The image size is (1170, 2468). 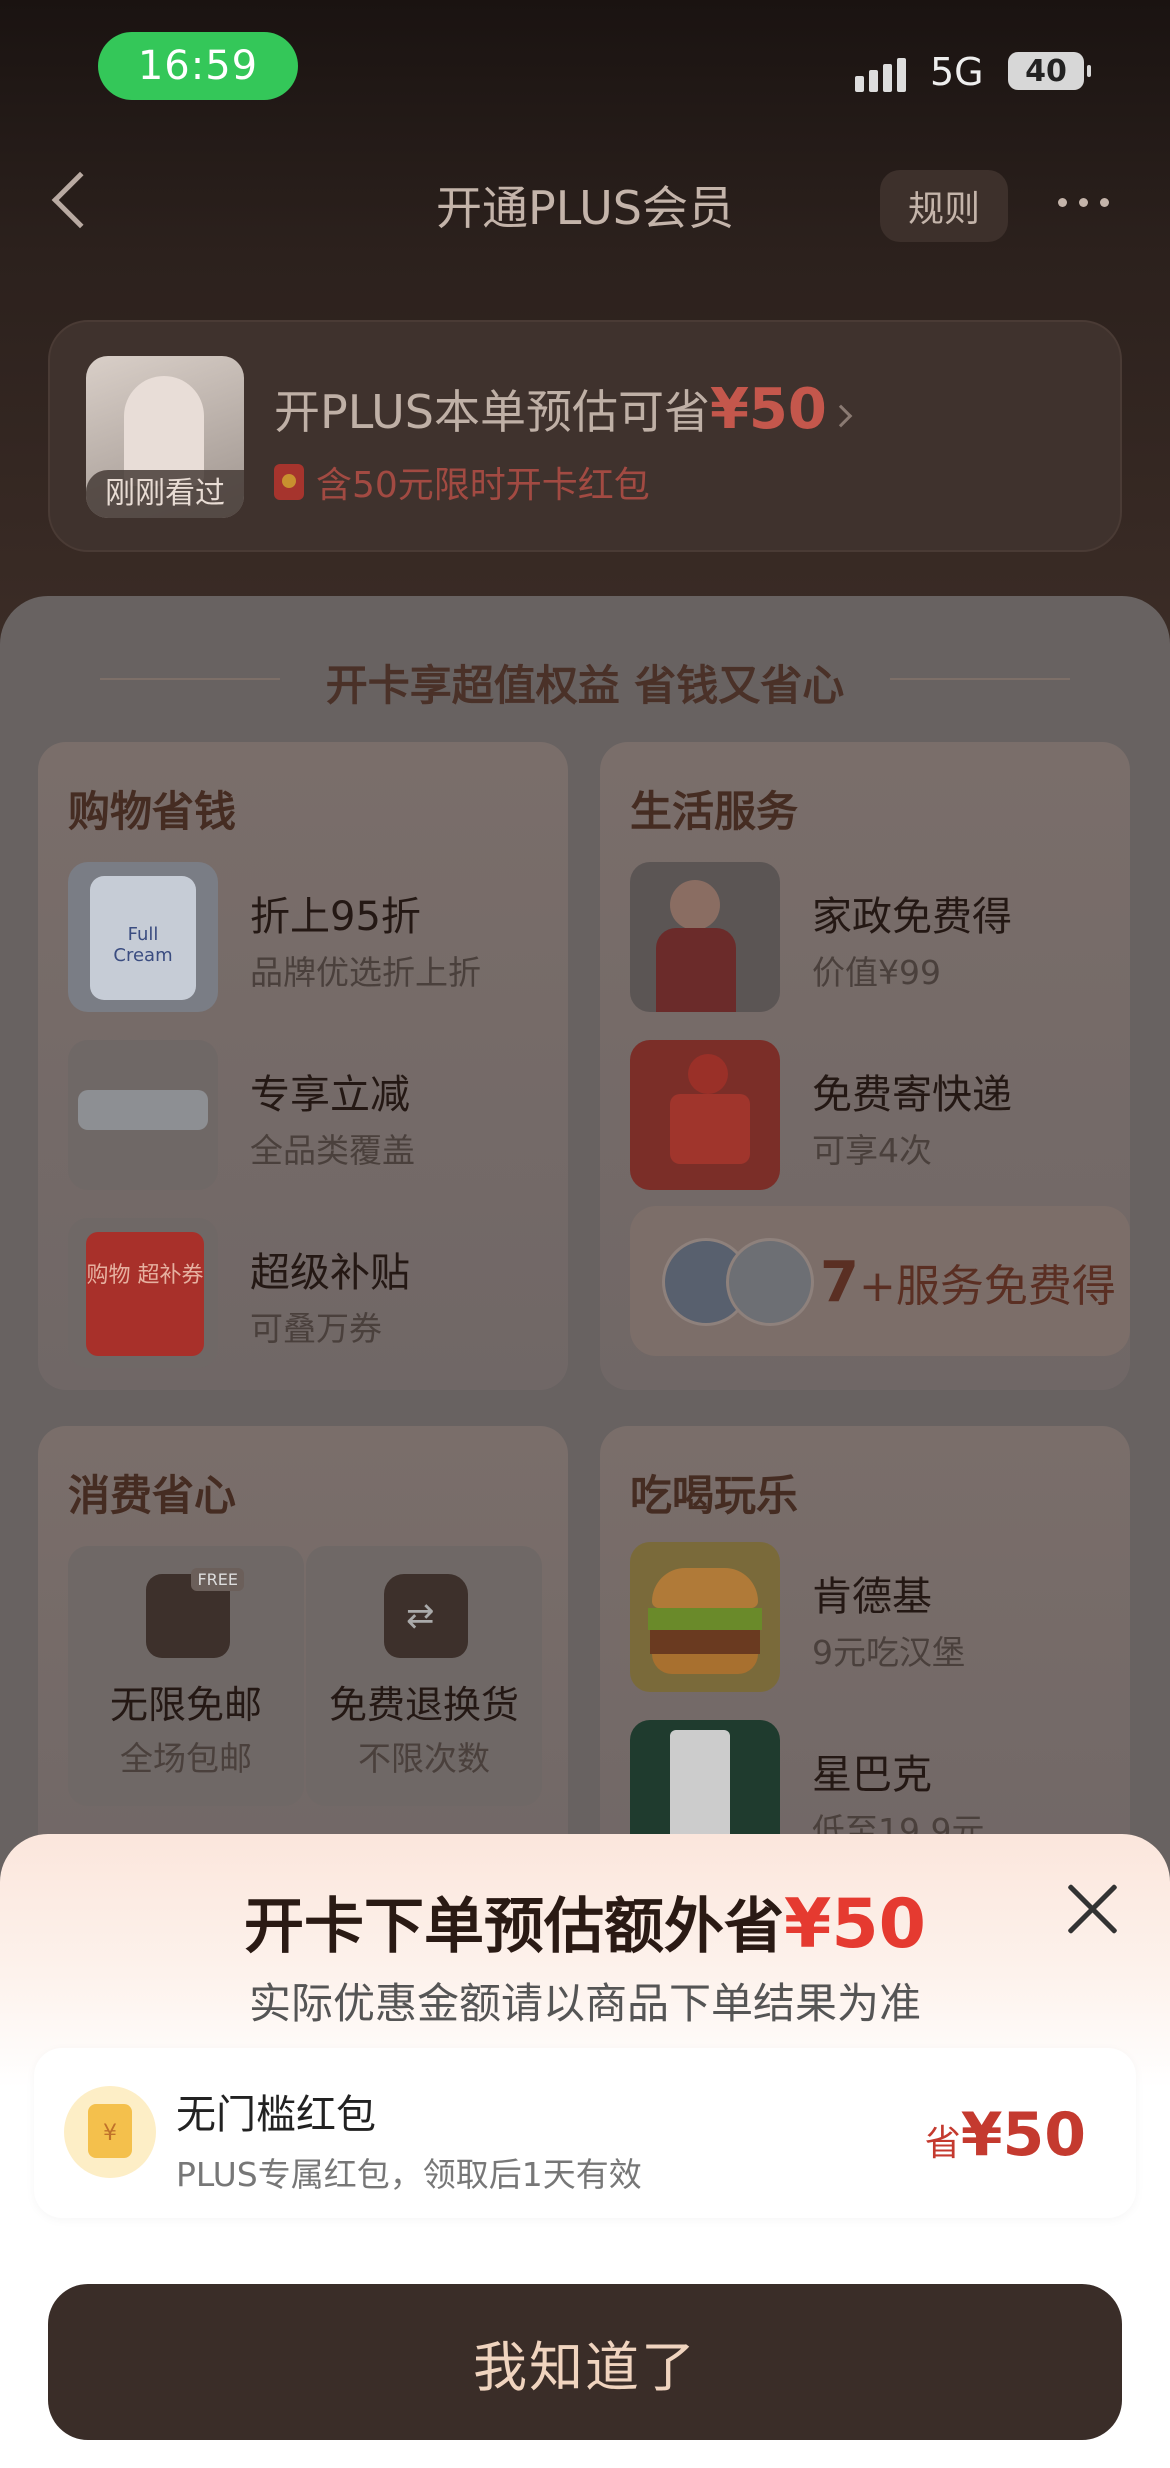 I want to click on benefit-item: 家政免费得 价值¥99, so click(x=880, y=937).